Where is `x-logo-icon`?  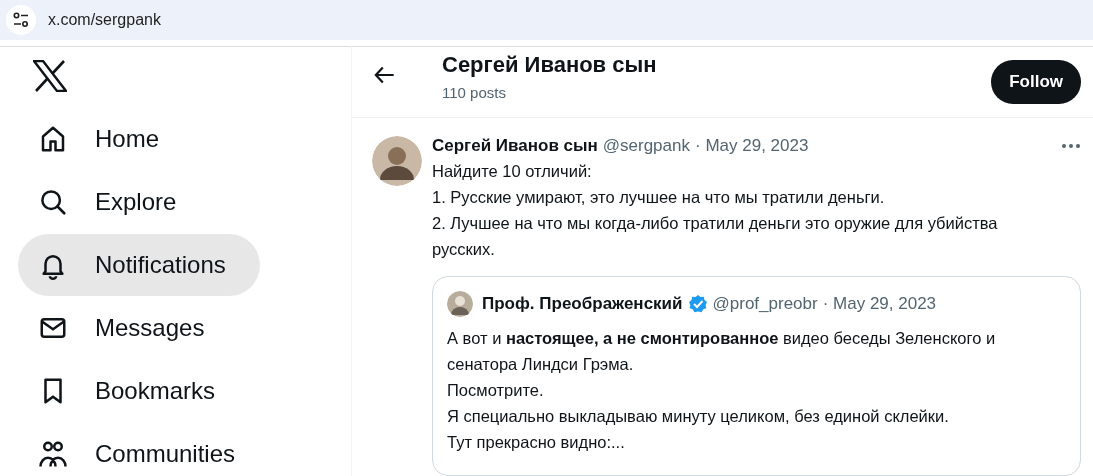
x-logo-icon is located at coordinates (50, 76).